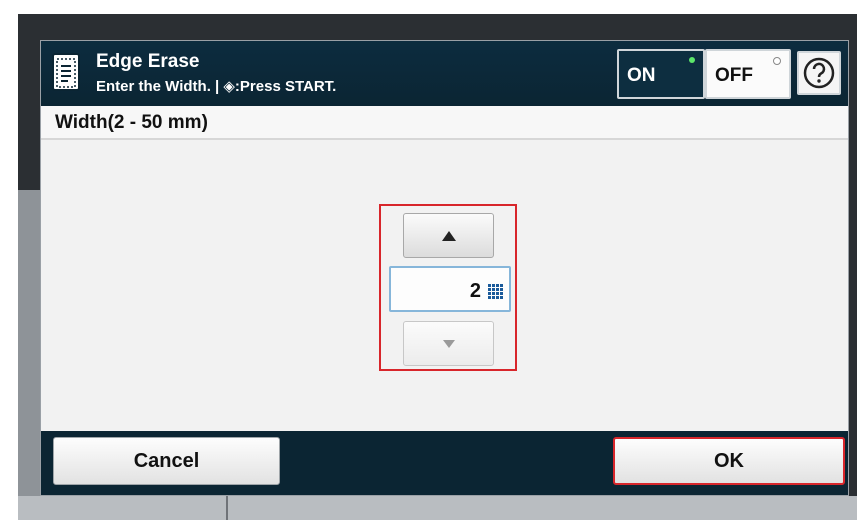 The height and width of the screenshot is (520, 857). I want to click on increase-button, so click(448, 235).